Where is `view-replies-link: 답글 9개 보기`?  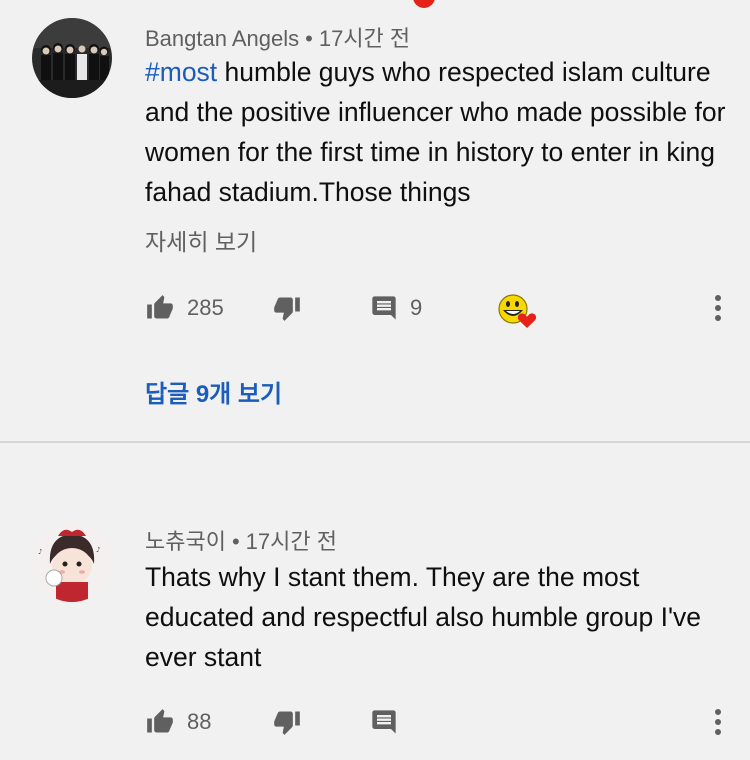 view-replies-link: 답글 9개 보기 is located at coordinates (213, 391).